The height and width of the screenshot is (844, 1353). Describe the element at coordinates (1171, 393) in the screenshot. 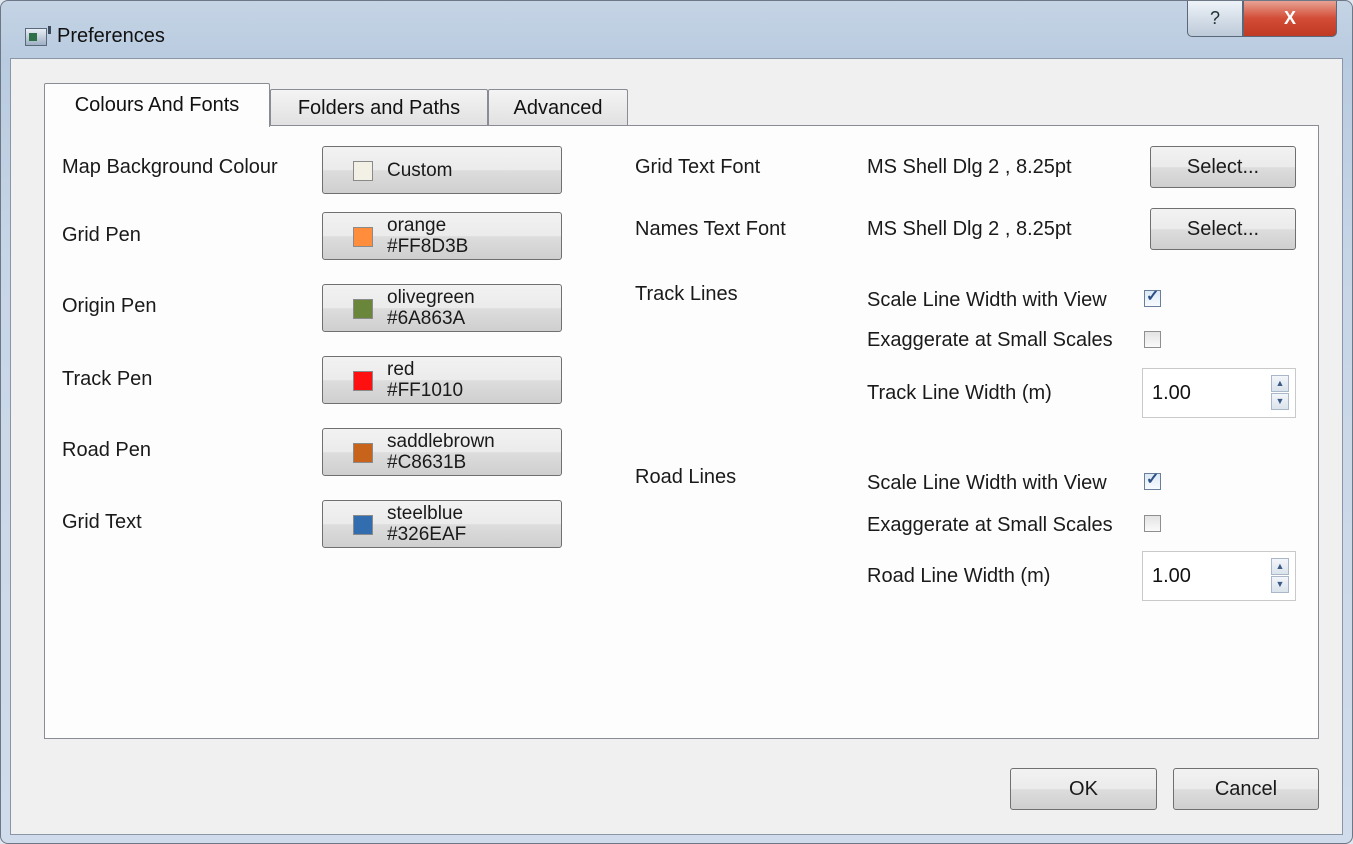

I see `track-line-width-value: 1.00` at that location.